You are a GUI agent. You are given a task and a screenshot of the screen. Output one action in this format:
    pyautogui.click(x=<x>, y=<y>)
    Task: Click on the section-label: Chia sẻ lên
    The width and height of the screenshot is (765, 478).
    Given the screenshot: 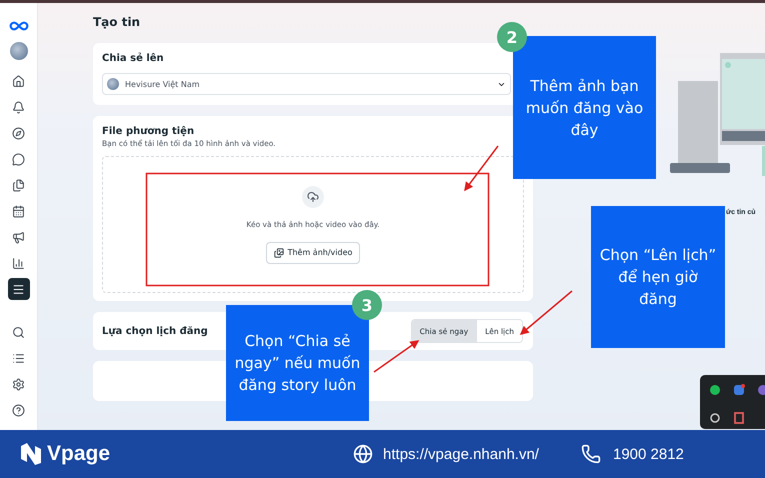 What is the action you would take?
    pyautogui.click(x=133, y=58)
    